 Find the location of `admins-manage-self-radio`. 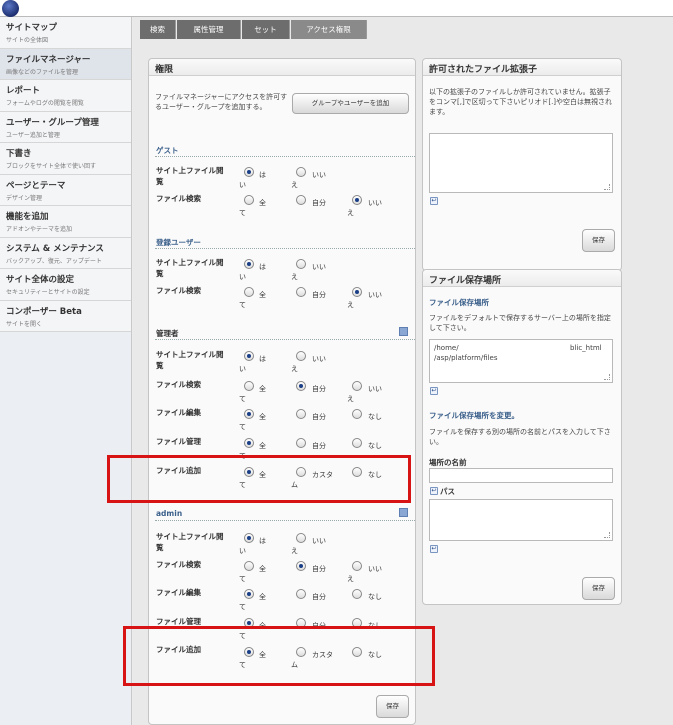

admins-manage-self-radio is located at coordinates (301, 443).